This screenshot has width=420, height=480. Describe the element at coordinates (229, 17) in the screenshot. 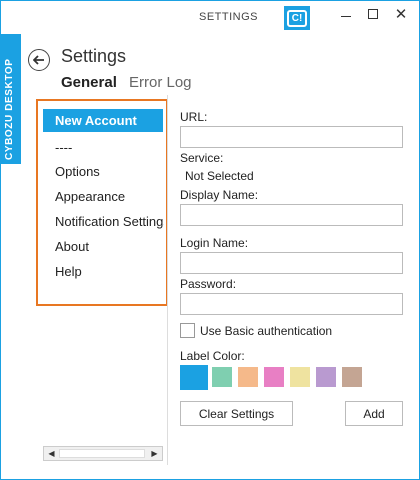

I see `window-title: SETTINGS` at that location.